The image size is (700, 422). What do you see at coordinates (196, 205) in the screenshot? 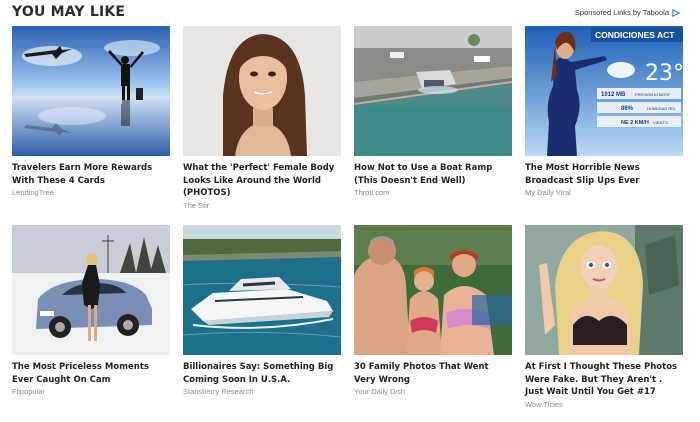
I see `card-branding: The Stir` at bounding box center [196, 205].